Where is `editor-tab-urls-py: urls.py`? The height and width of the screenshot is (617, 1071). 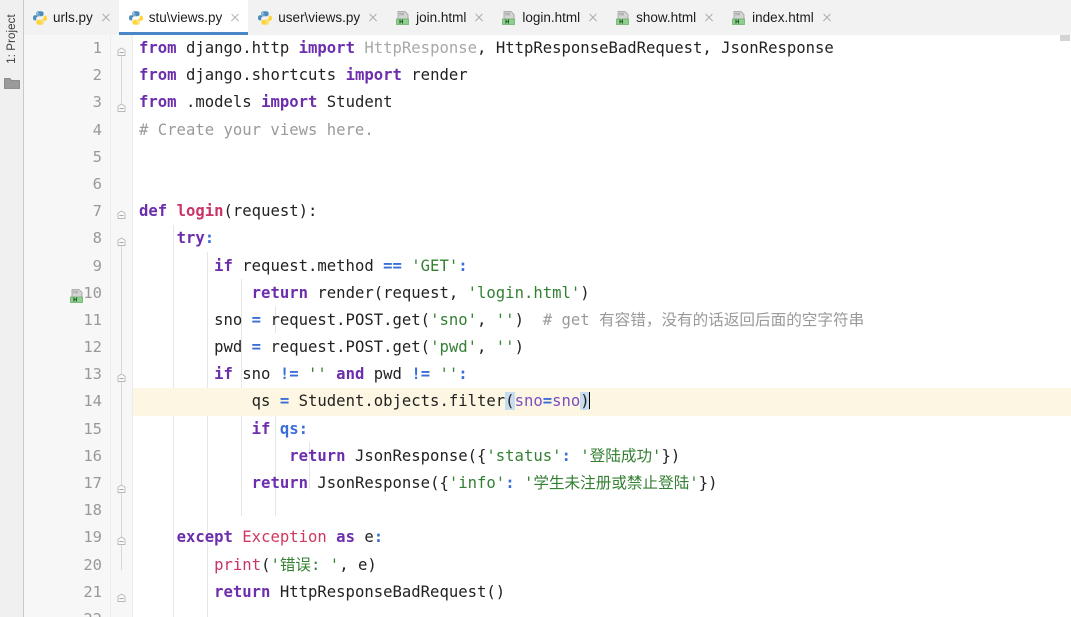
editor-tab-urls-py: urls.py is located at coordinates (71, 17).